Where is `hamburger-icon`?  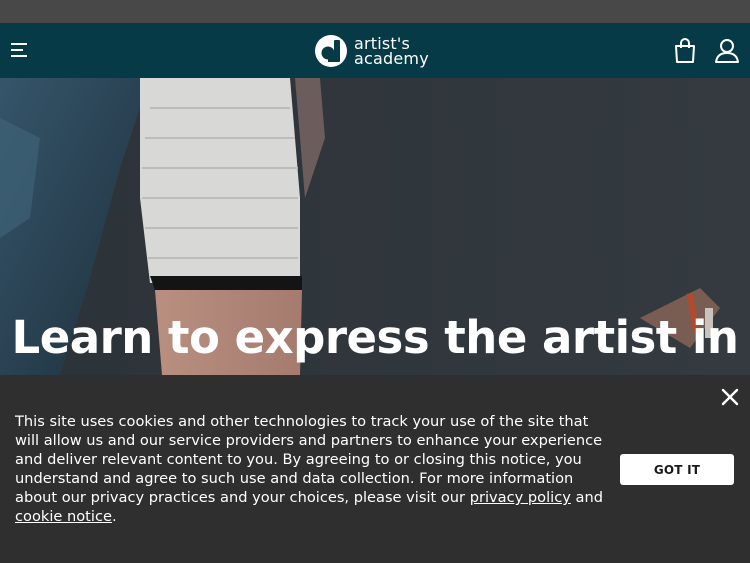 hamburger-icon is located at coordinates (19, 50).